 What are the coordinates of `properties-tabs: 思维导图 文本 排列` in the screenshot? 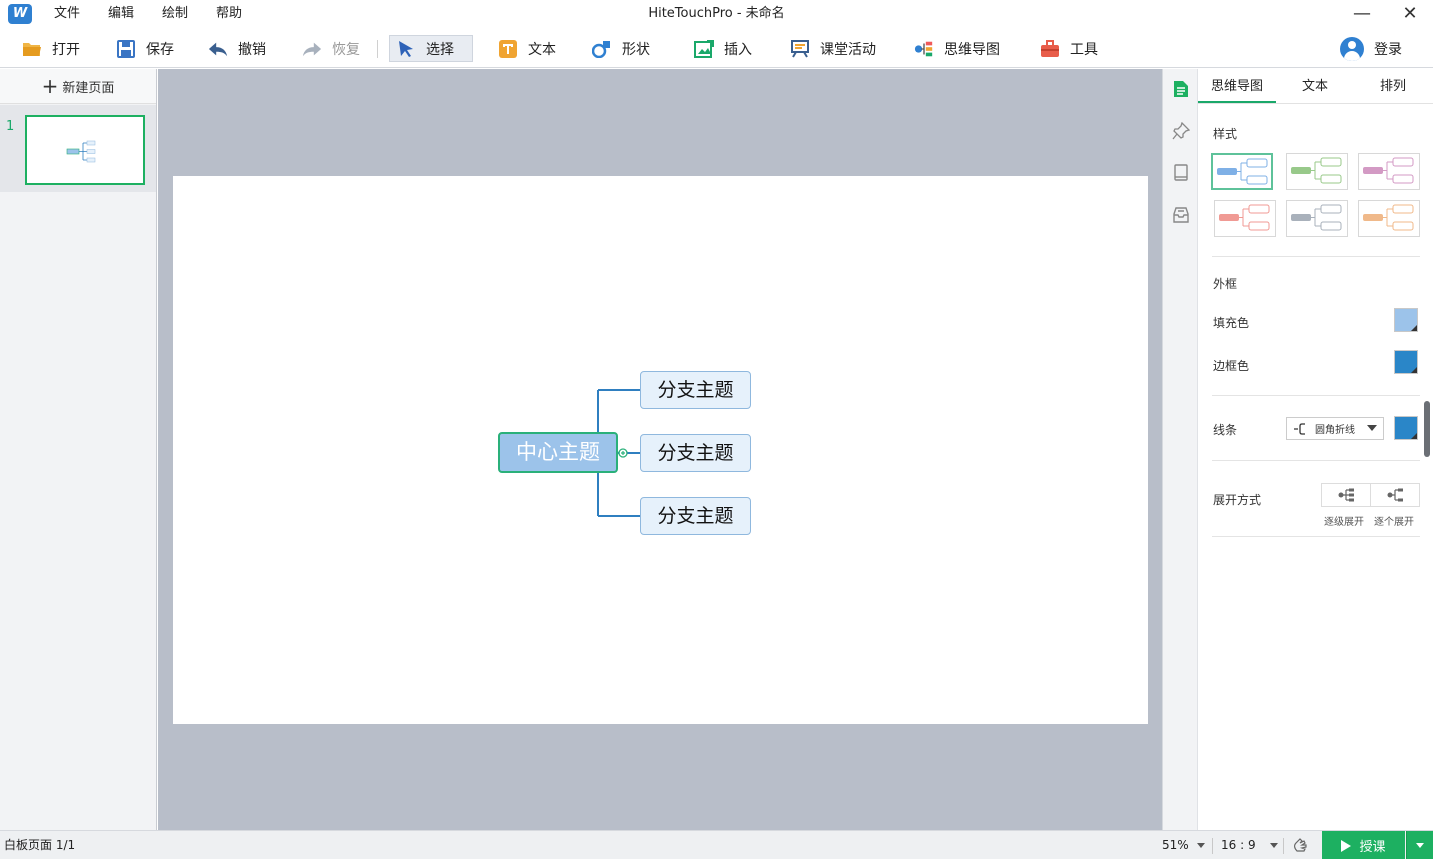 It's located at (1315, 86).